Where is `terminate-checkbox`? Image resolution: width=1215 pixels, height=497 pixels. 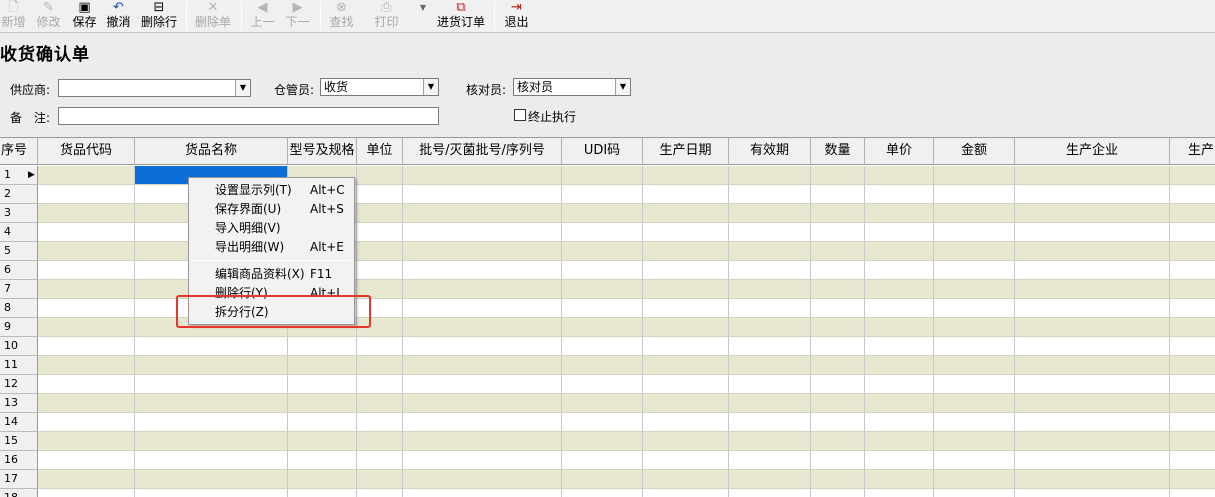
terminate-checkbox is located at coordinates (520, 115).